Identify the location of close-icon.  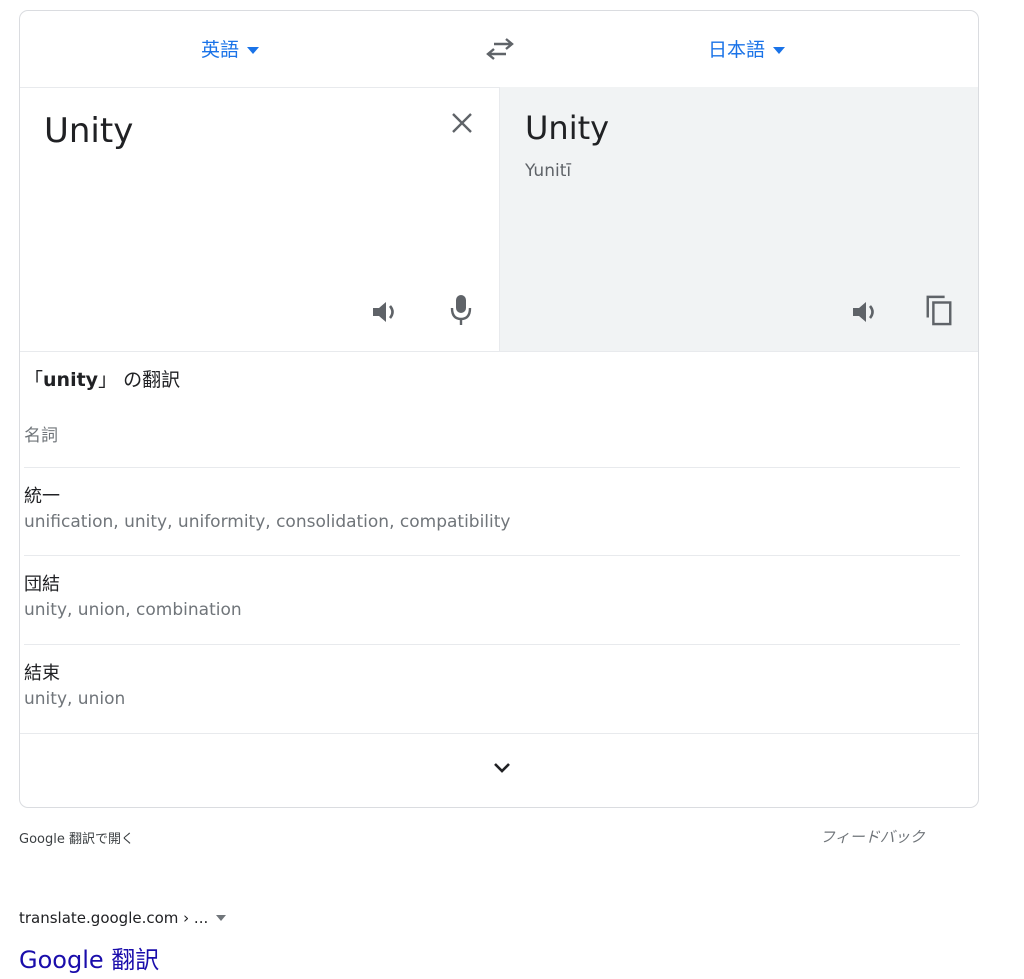
(462, 123).